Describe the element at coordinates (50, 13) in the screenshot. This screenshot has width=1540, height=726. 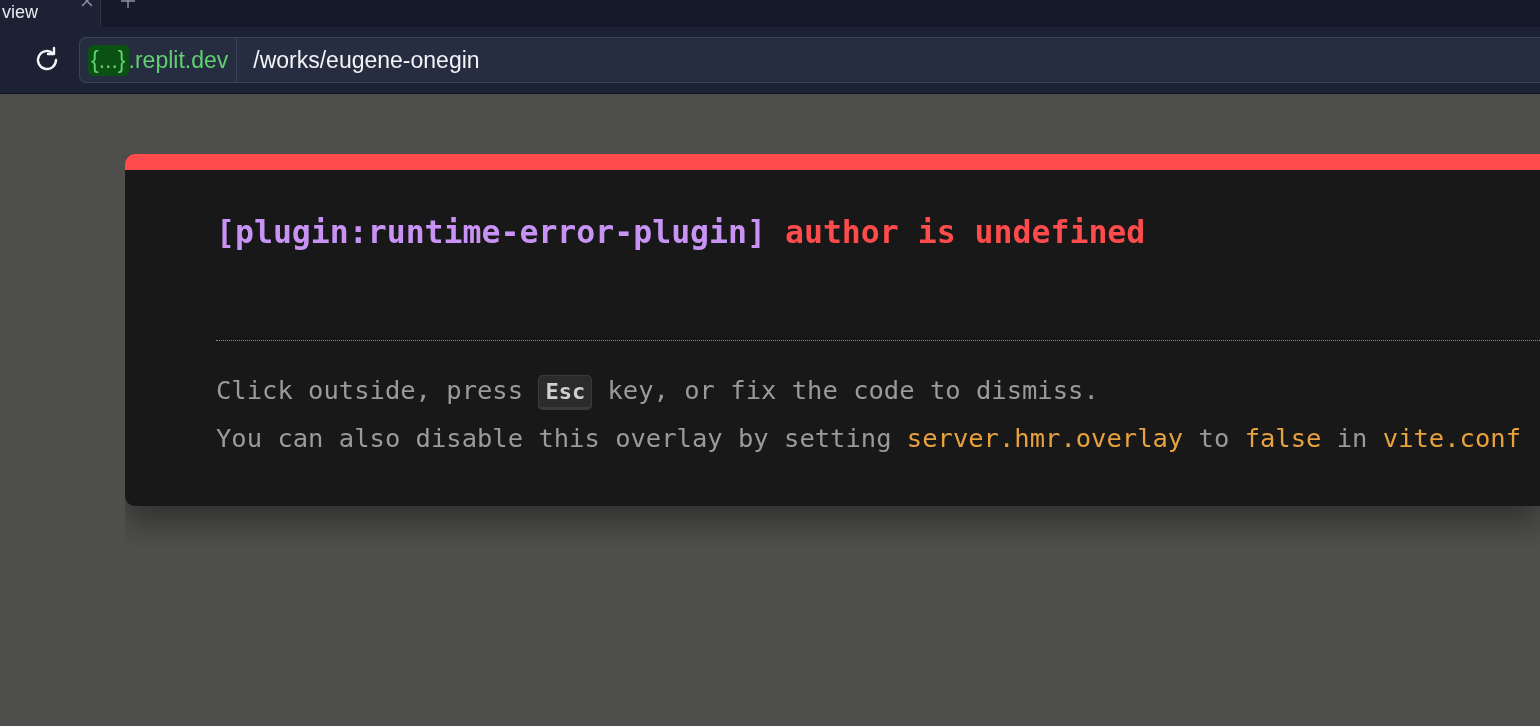
I see `browser-tab: view` at that location.